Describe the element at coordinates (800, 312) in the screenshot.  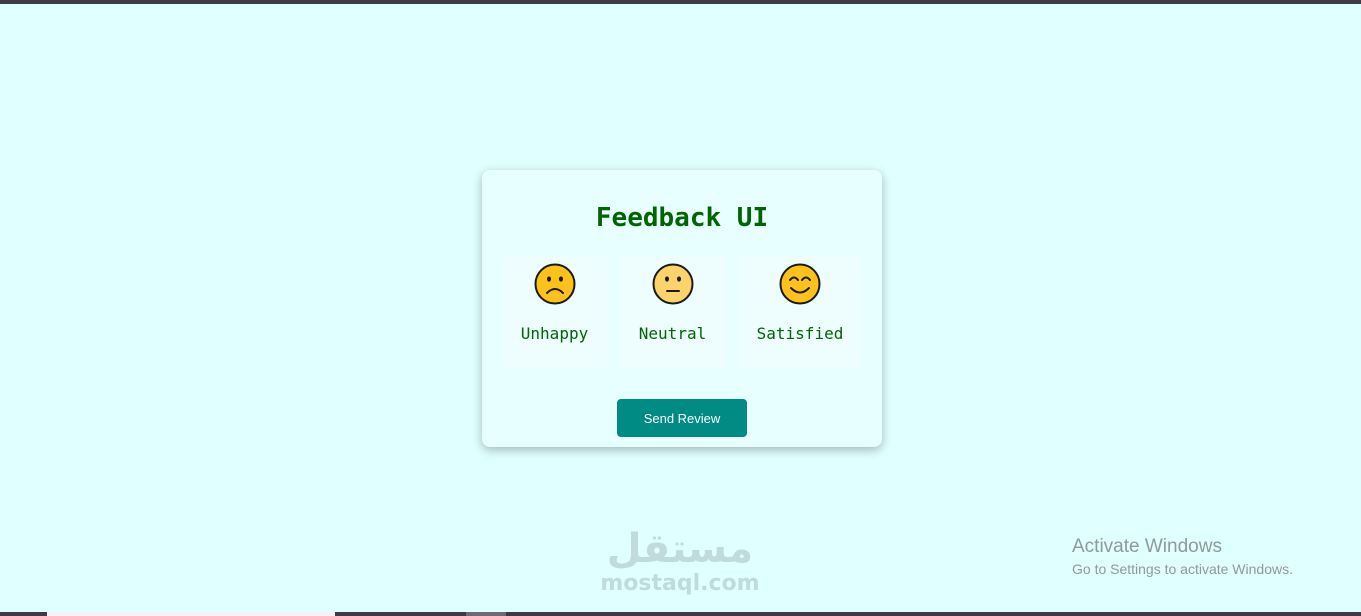
I see `rating-option-satisfied: Satisfied` at that location.